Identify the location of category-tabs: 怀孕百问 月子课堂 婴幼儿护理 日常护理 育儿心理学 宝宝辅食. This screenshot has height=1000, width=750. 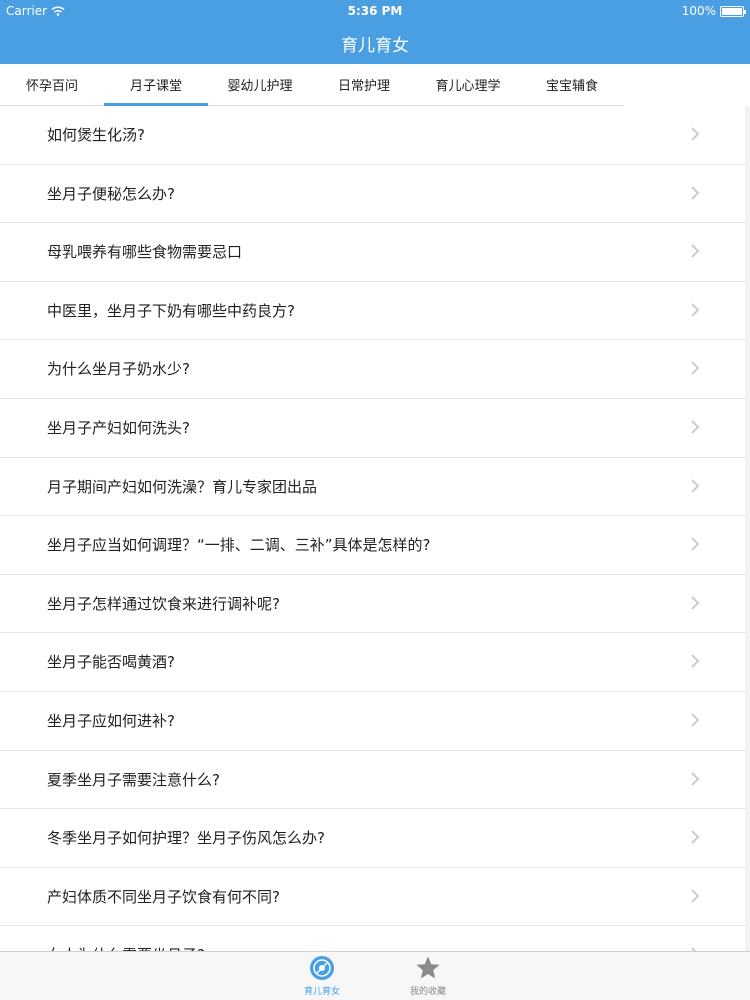
(312, 85).